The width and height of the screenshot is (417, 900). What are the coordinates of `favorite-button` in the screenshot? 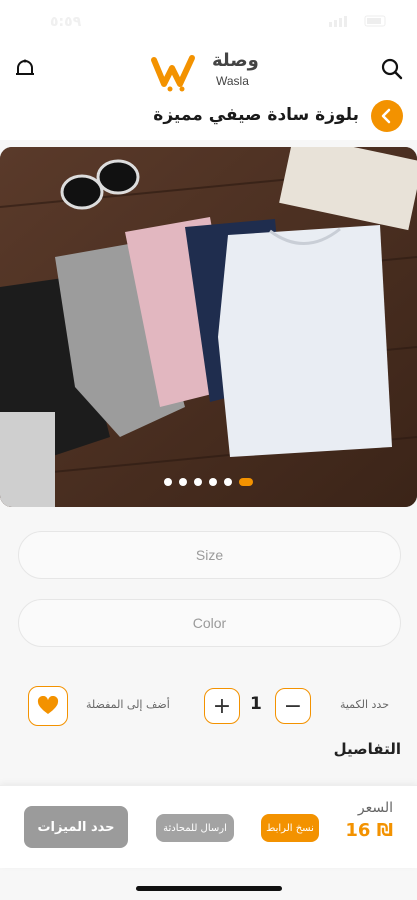 It's located at (48, 706).